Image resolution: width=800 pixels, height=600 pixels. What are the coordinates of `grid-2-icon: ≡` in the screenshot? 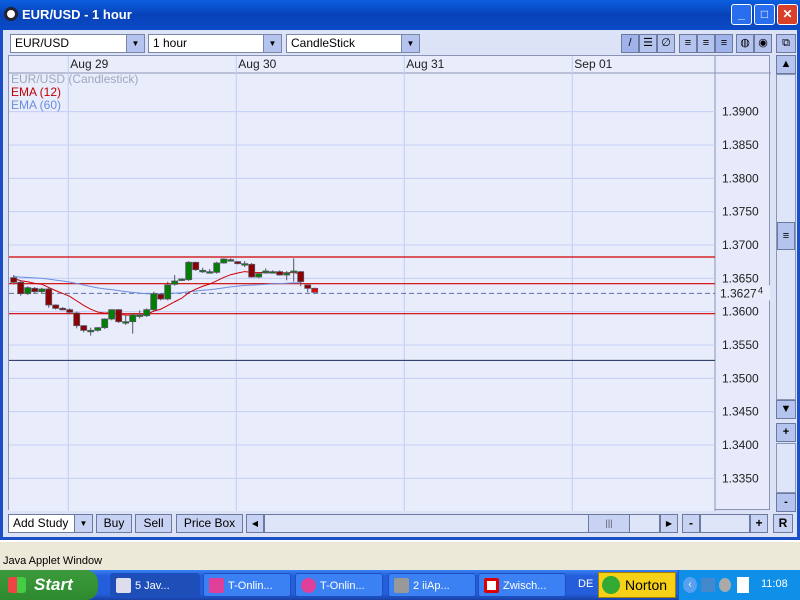 It's located at (706, 43).